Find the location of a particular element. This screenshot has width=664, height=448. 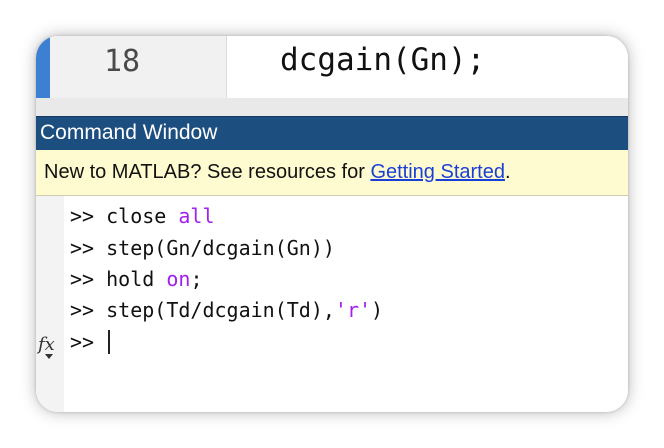

history-line: >> hold on; is located at coordinates (136, 279).